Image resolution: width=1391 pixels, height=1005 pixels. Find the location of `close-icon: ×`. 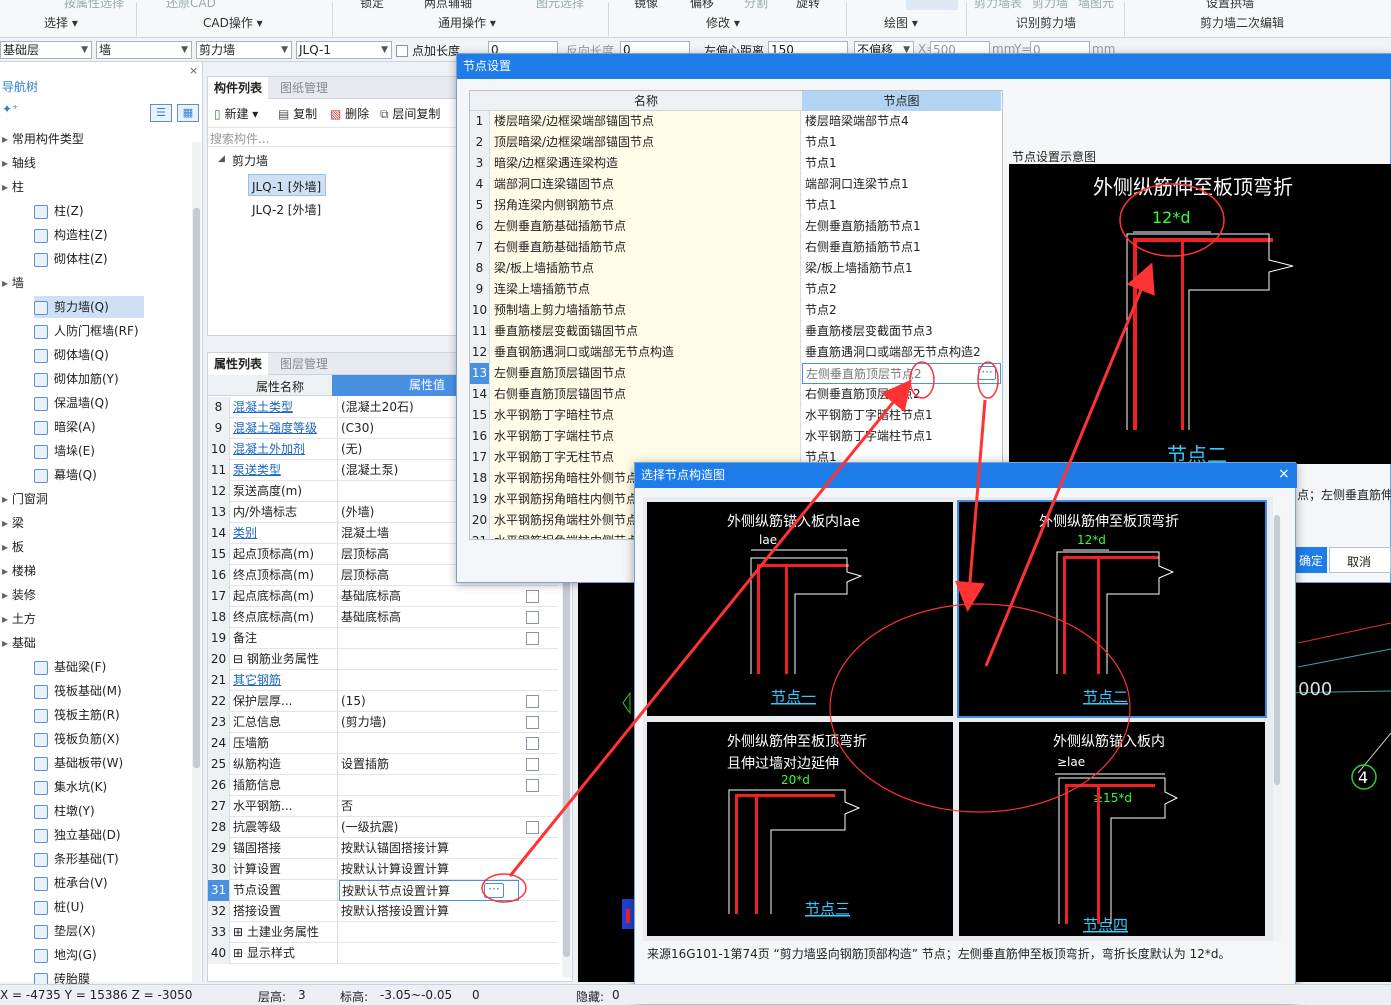

close-icon: × is located at coordinates (1284, 474).